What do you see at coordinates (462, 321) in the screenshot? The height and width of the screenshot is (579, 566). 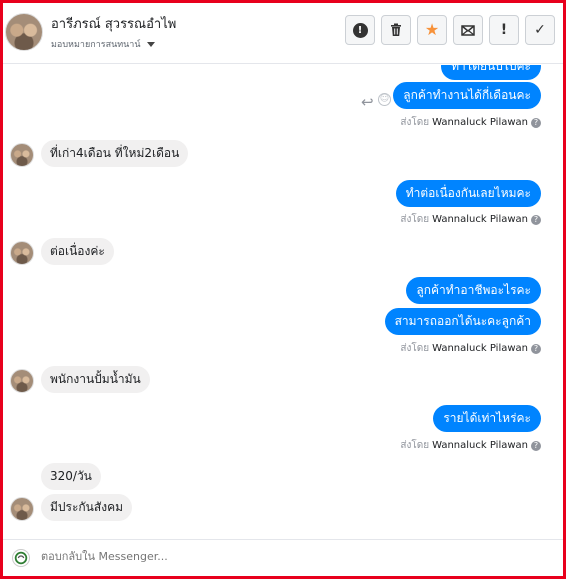 I see `outgoing-message: สามารถออกได้นะคะลูกค้า` at bounding box center [462, 321].